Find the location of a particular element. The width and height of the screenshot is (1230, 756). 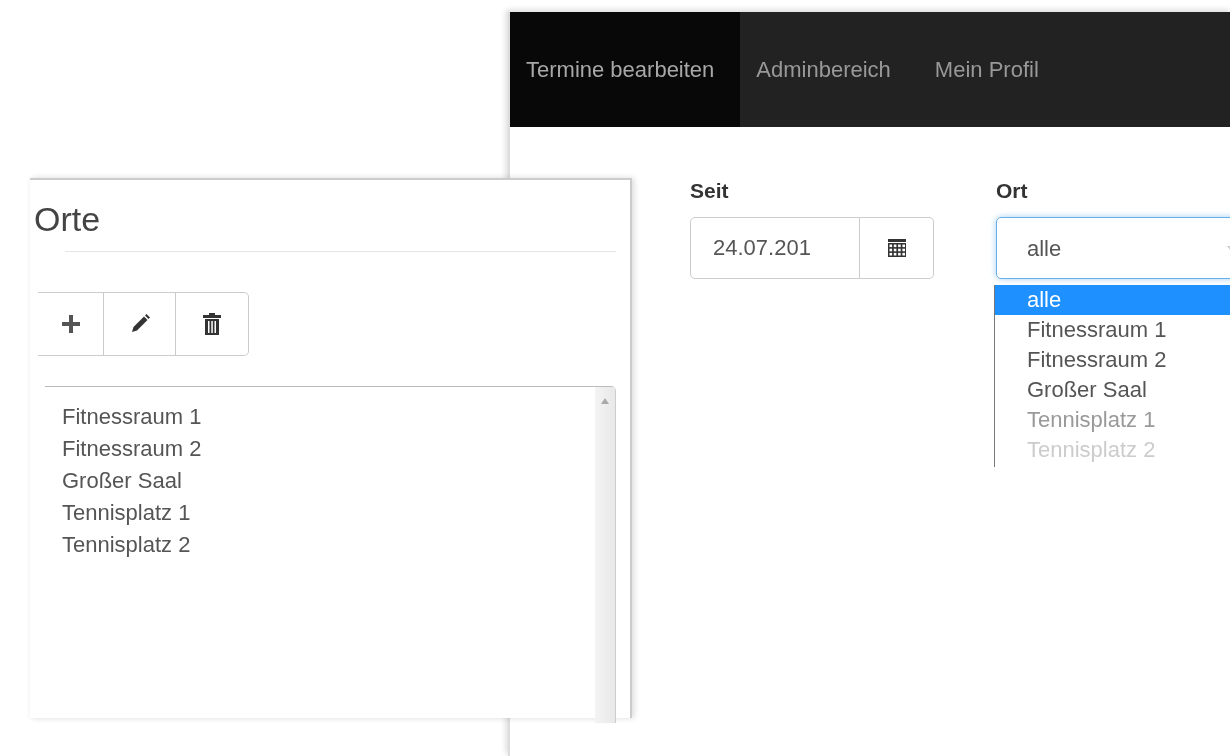

scrollbar is located at coordinates (605, 555).